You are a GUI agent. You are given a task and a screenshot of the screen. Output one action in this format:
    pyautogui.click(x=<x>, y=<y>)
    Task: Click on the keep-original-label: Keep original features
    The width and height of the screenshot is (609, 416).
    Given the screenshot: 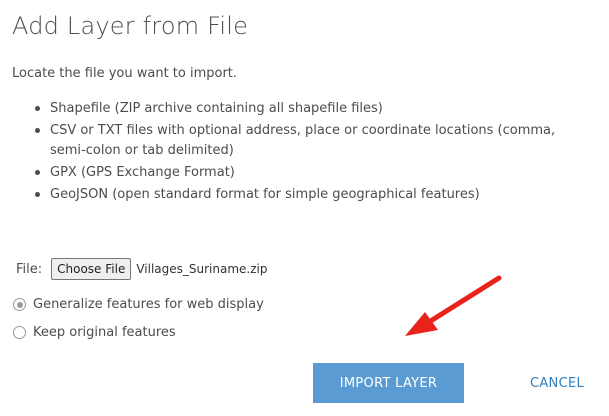 What is the action you would take?
    pyautogui.click(x=104, y=332)
    